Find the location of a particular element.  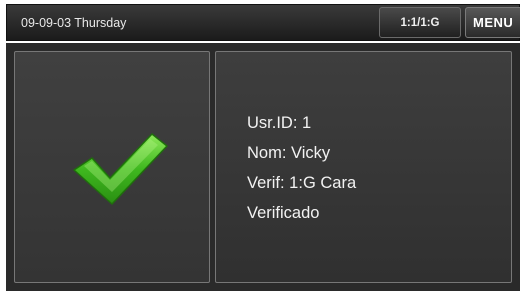

verify-mode-button: 1:1/1:G is located at coordinates (420, 22).